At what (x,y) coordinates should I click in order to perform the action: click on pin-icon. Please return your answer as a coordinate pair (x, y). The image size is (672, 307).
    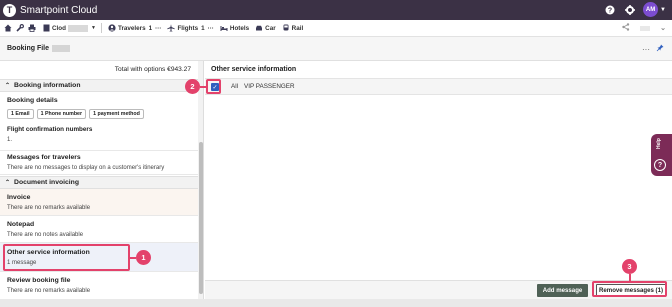
    Looking at the image, I should click on (660, 49).